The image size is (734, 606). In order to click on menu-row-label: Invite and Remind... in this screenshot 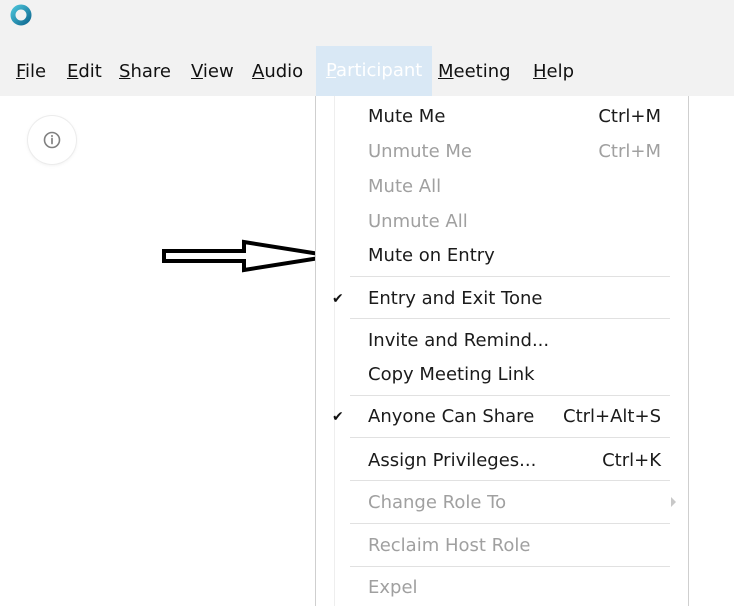, I will do `click(459, 340)`.